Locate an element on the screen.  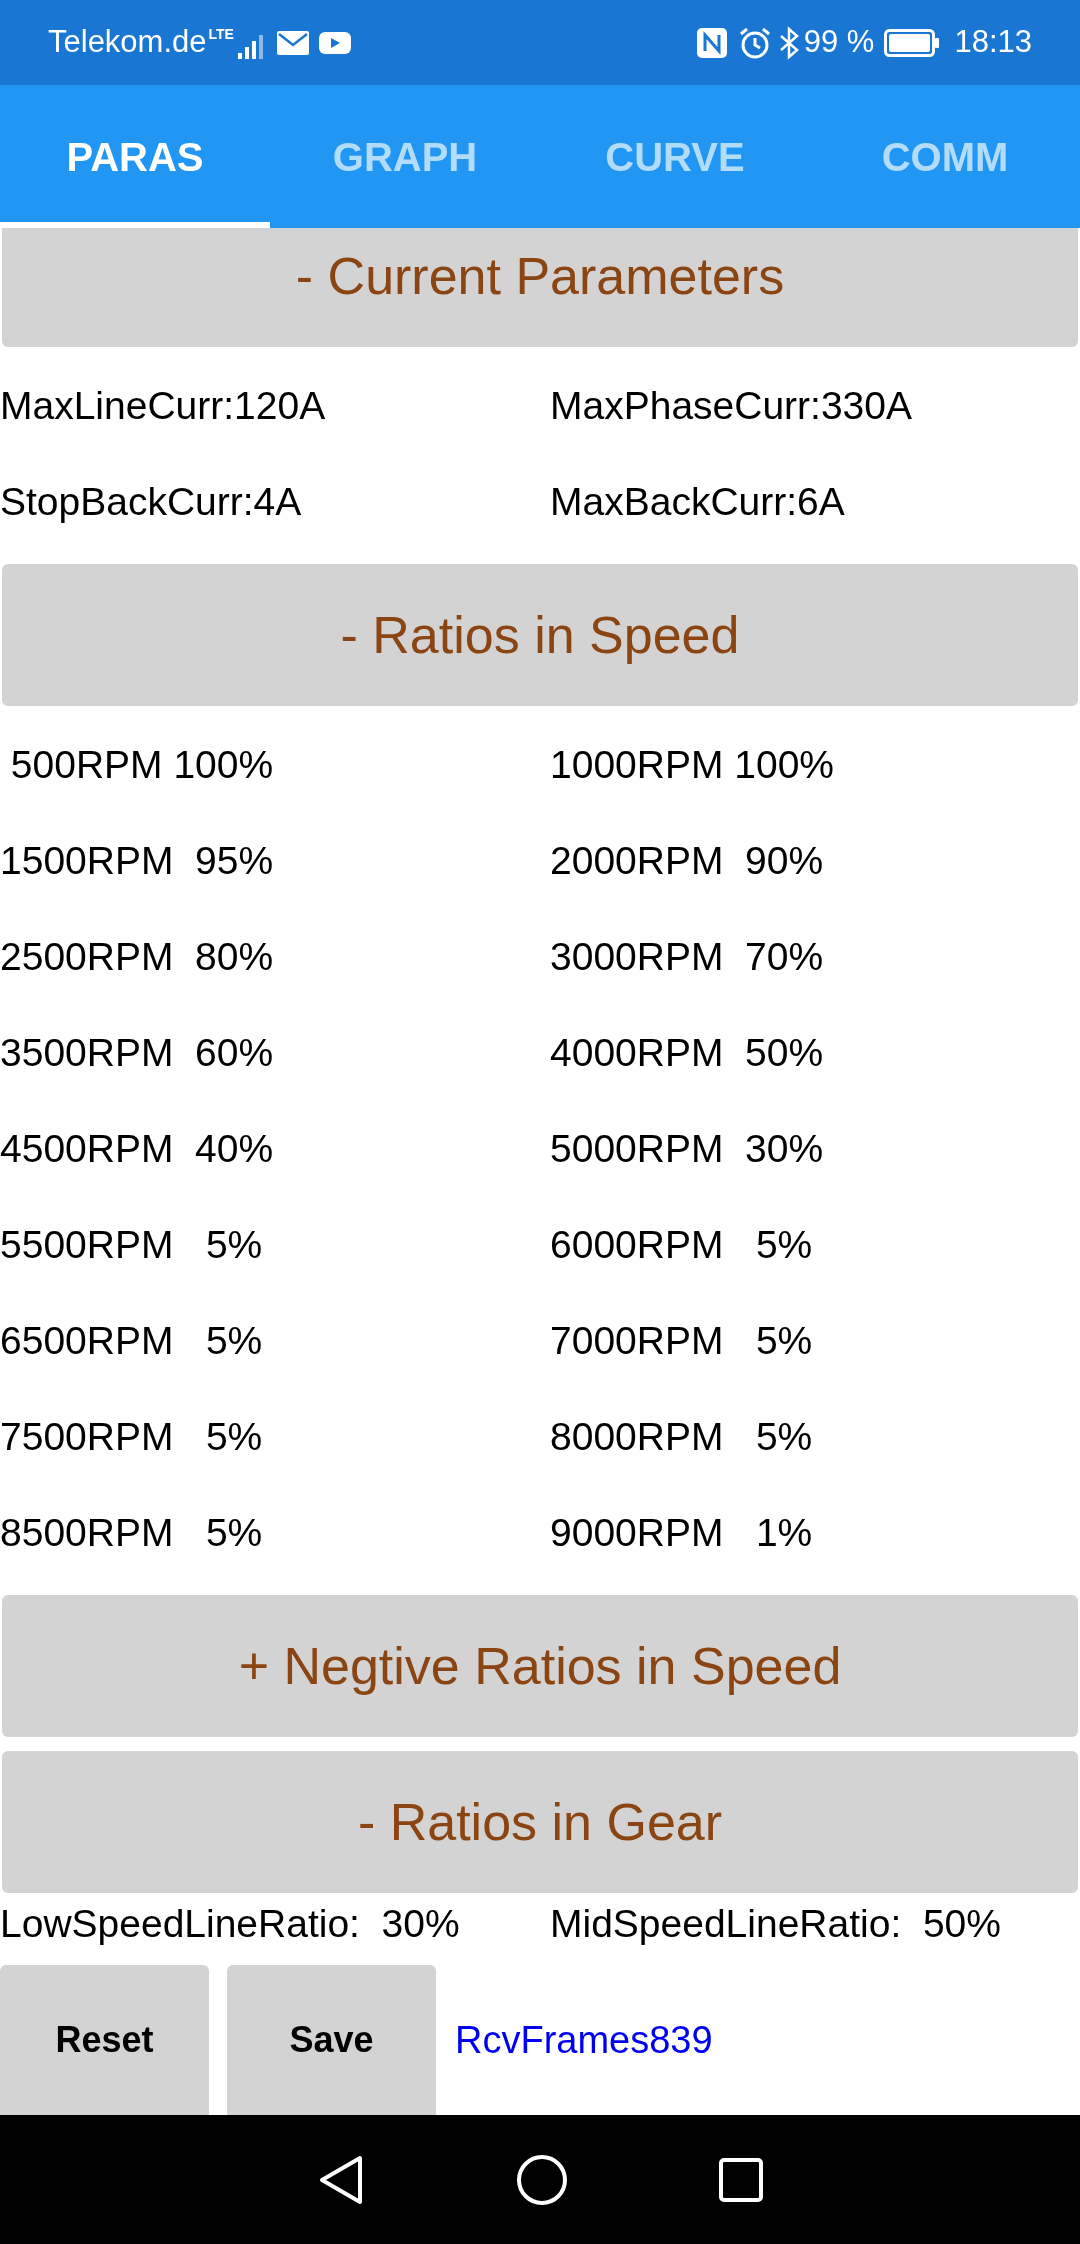
parameter-value: MaxPhaseCurr:330A is located at coordinates (731, 405).